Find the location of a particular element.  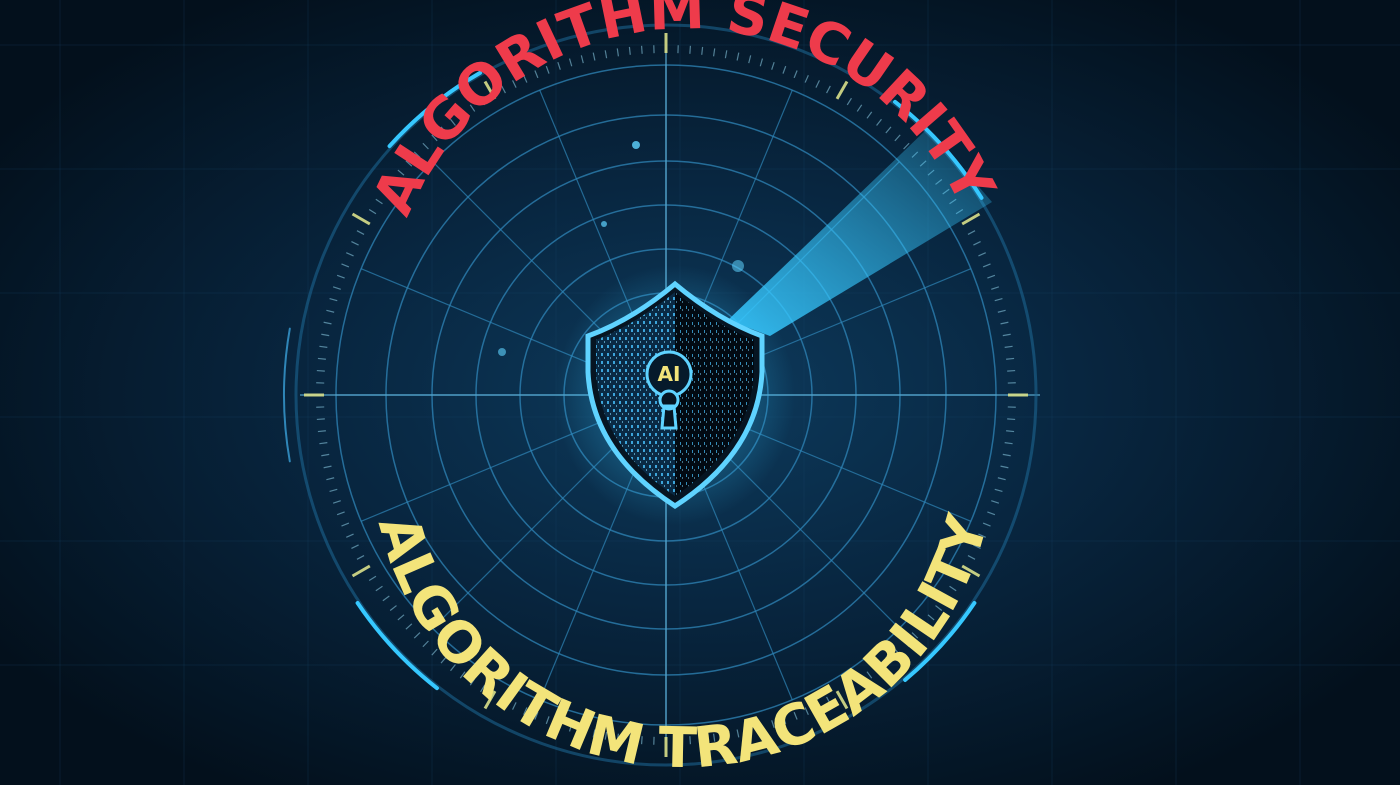

shield-keyhole-icon: AI is located at coordinates (675, 395).